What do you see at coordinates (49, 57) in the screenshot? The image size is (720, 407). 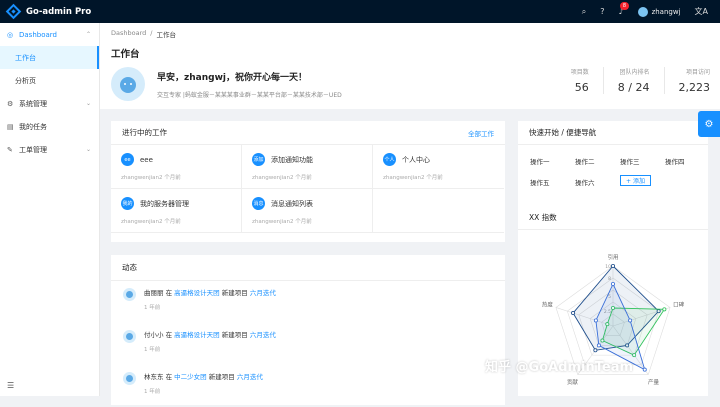 I see `sidebar-item-workplace: 工作台` at bounding box center [49, 57].